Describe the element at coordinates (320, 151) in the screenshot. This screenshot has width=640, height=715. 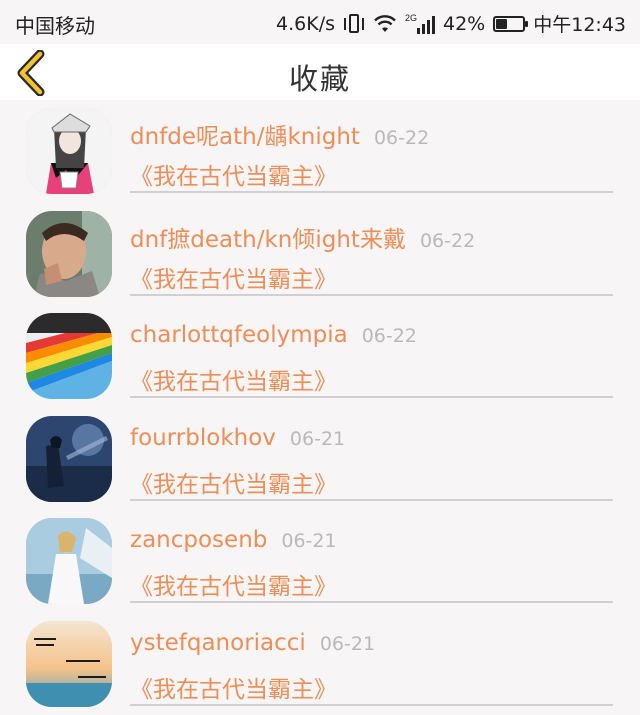
I see `list-item: dnfde呢ath/龋knight 06-22 《我在古代当霸主》` at that location.